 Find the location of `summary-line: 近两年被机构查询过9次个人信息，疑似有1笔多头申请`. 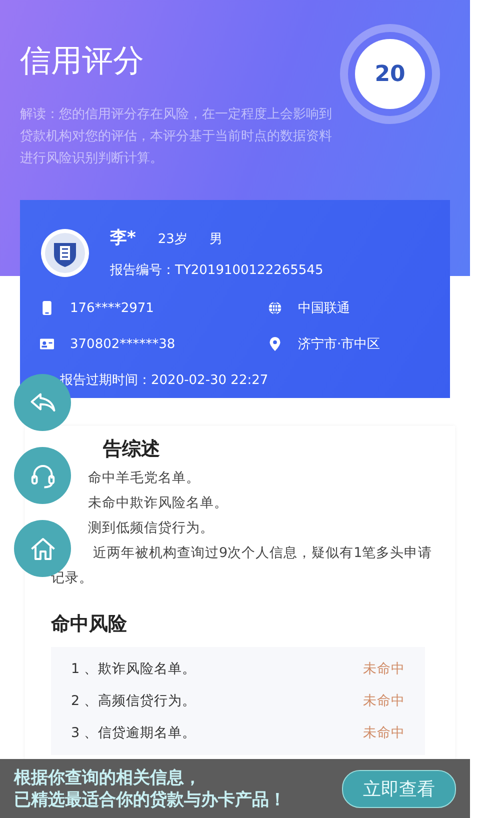

summary-line: 近两年被机构查询过9次个人信息，疑似有1笔多头申请 is located at coordinates (263, 553).